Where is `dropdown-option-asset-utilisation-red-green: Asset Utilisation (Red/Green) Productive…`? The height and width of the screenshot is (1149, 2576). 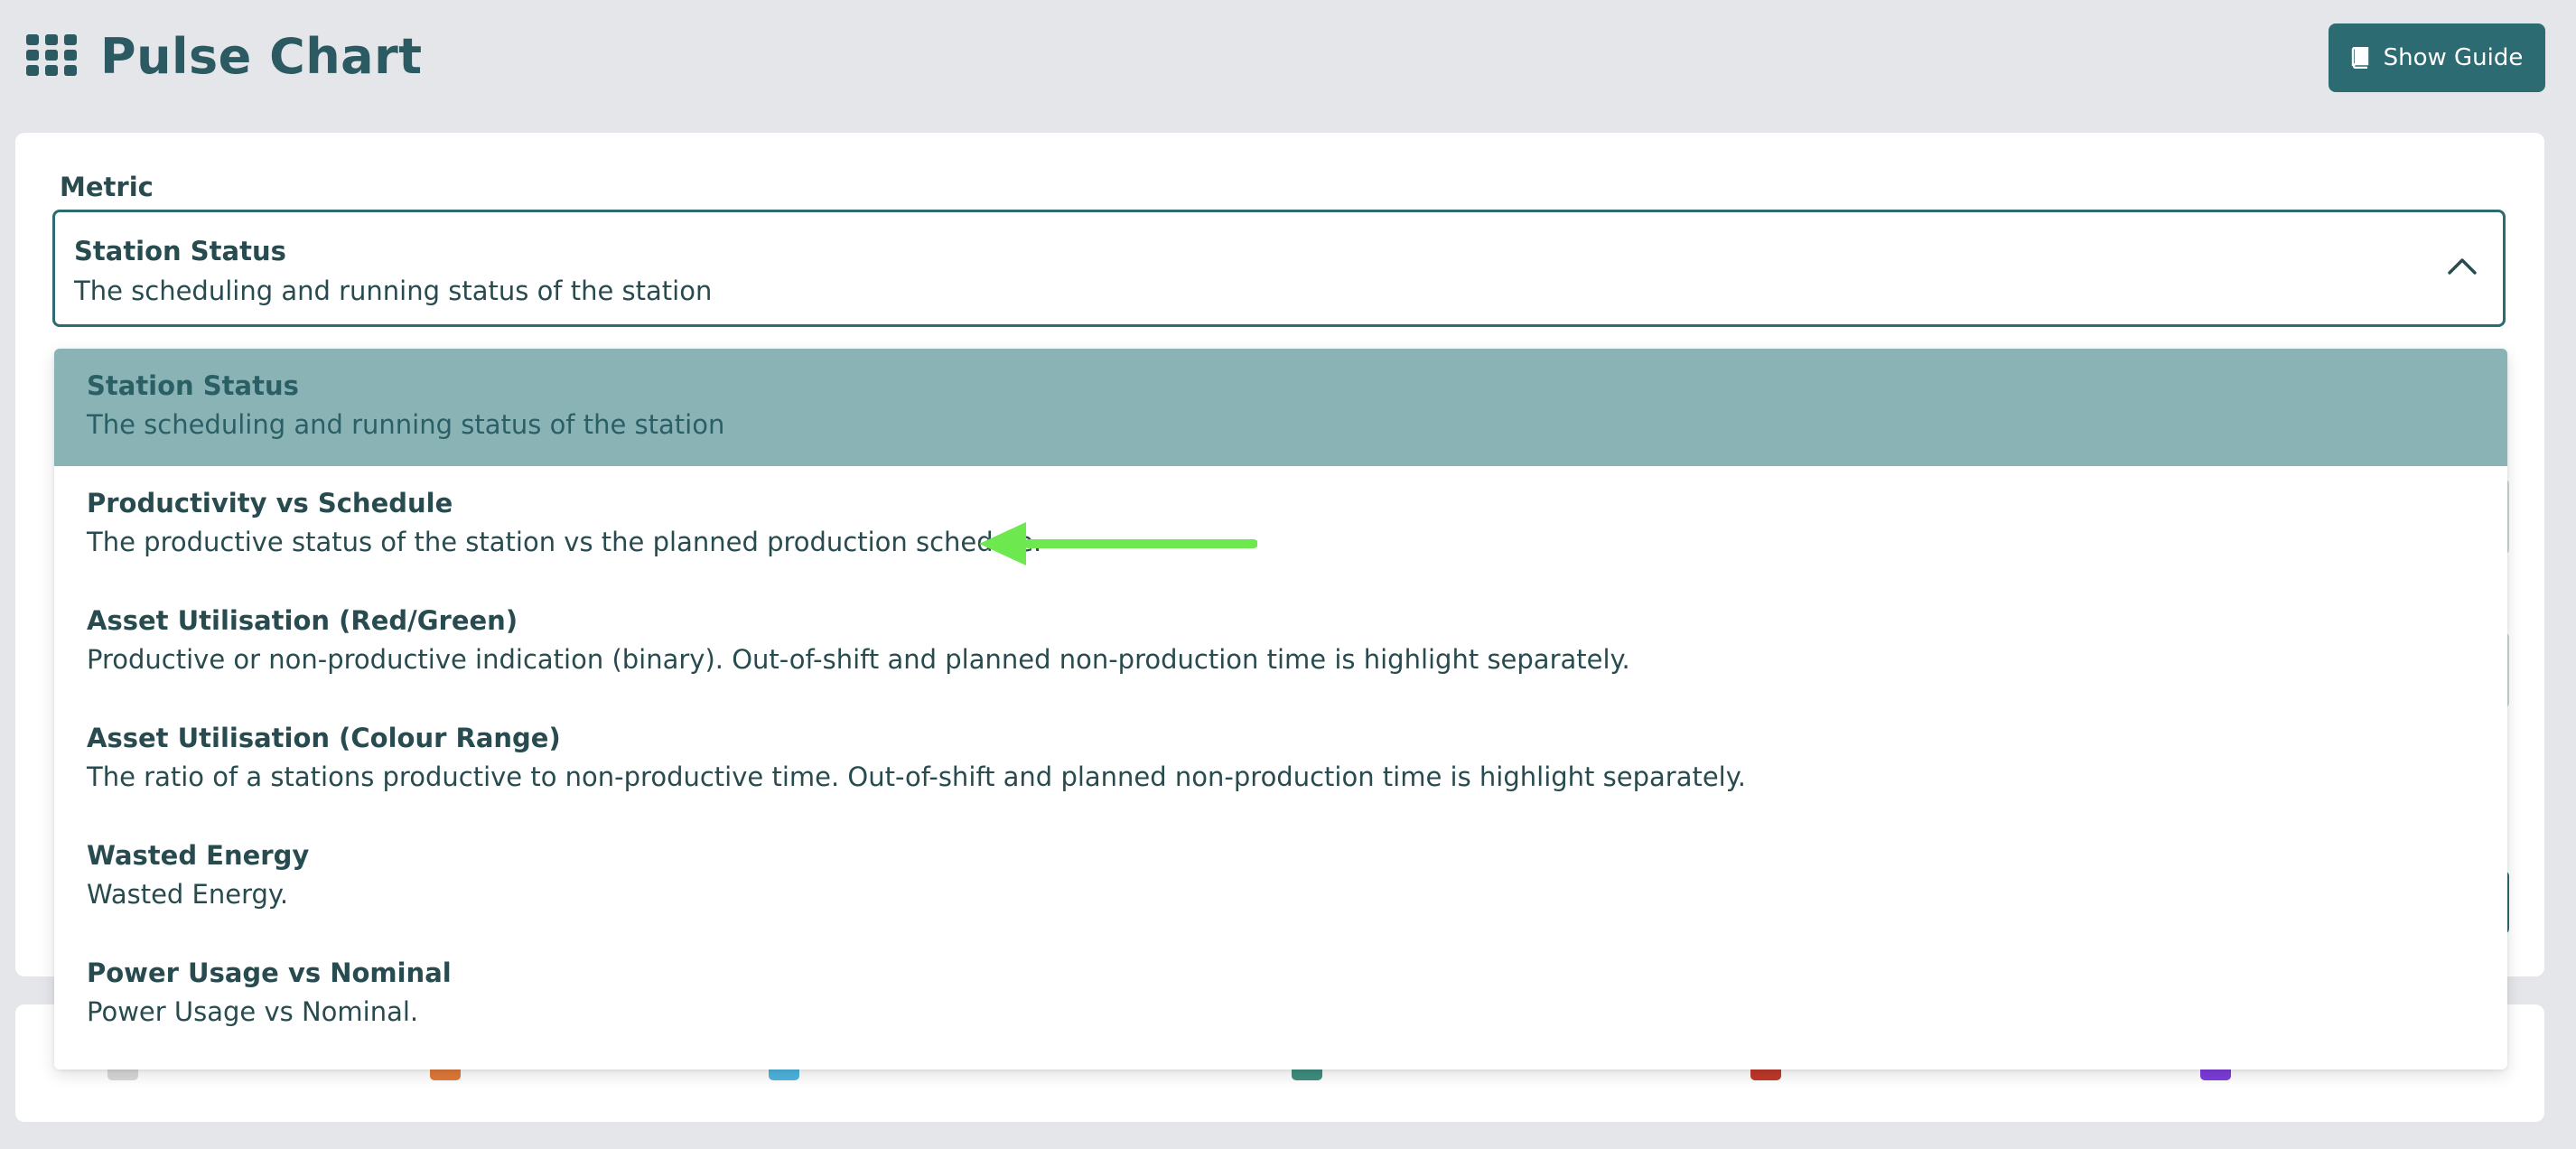 dropdown-option-asset-utilisation-red-green: Asset Utilisation (Red/Green) Productive… is located at coordinates (1280, 642).